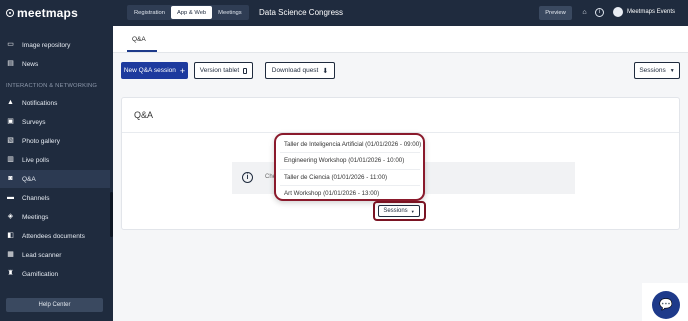  I want to click on scanner-icon: ▦, so click(10, 254).